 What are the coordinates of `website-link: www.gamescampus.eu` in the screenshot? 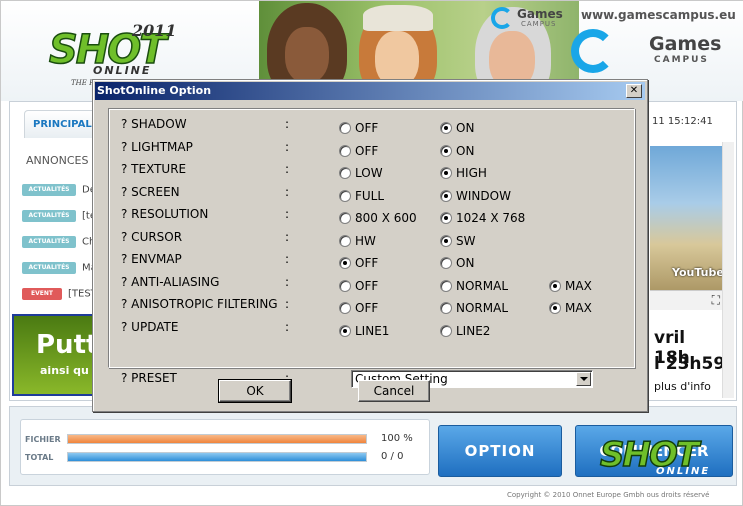 It's located at (658, 15).